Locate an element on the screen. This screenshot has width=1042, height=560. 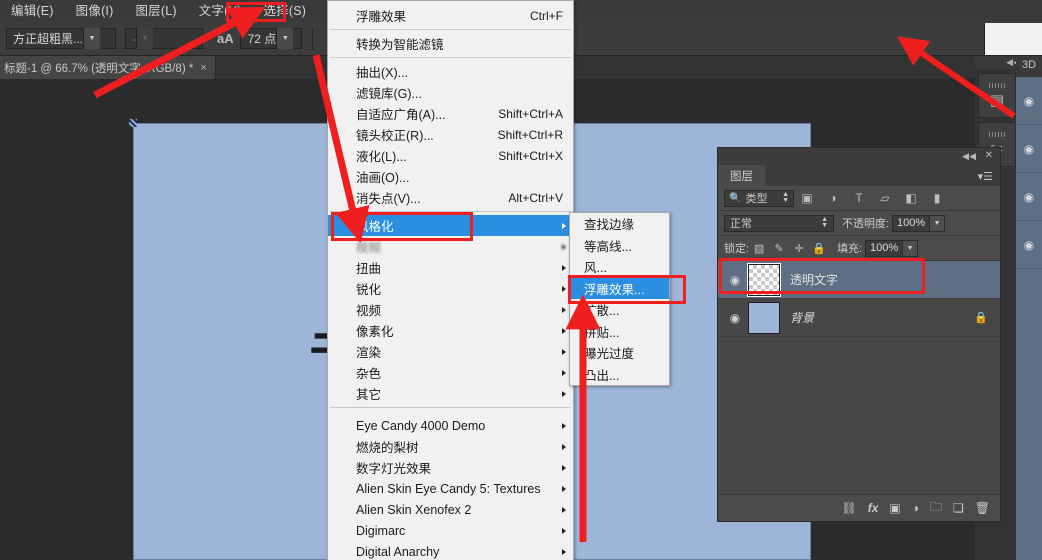
new-adjustment-layer-icon: ◑ is located at coordinates (915, 508).